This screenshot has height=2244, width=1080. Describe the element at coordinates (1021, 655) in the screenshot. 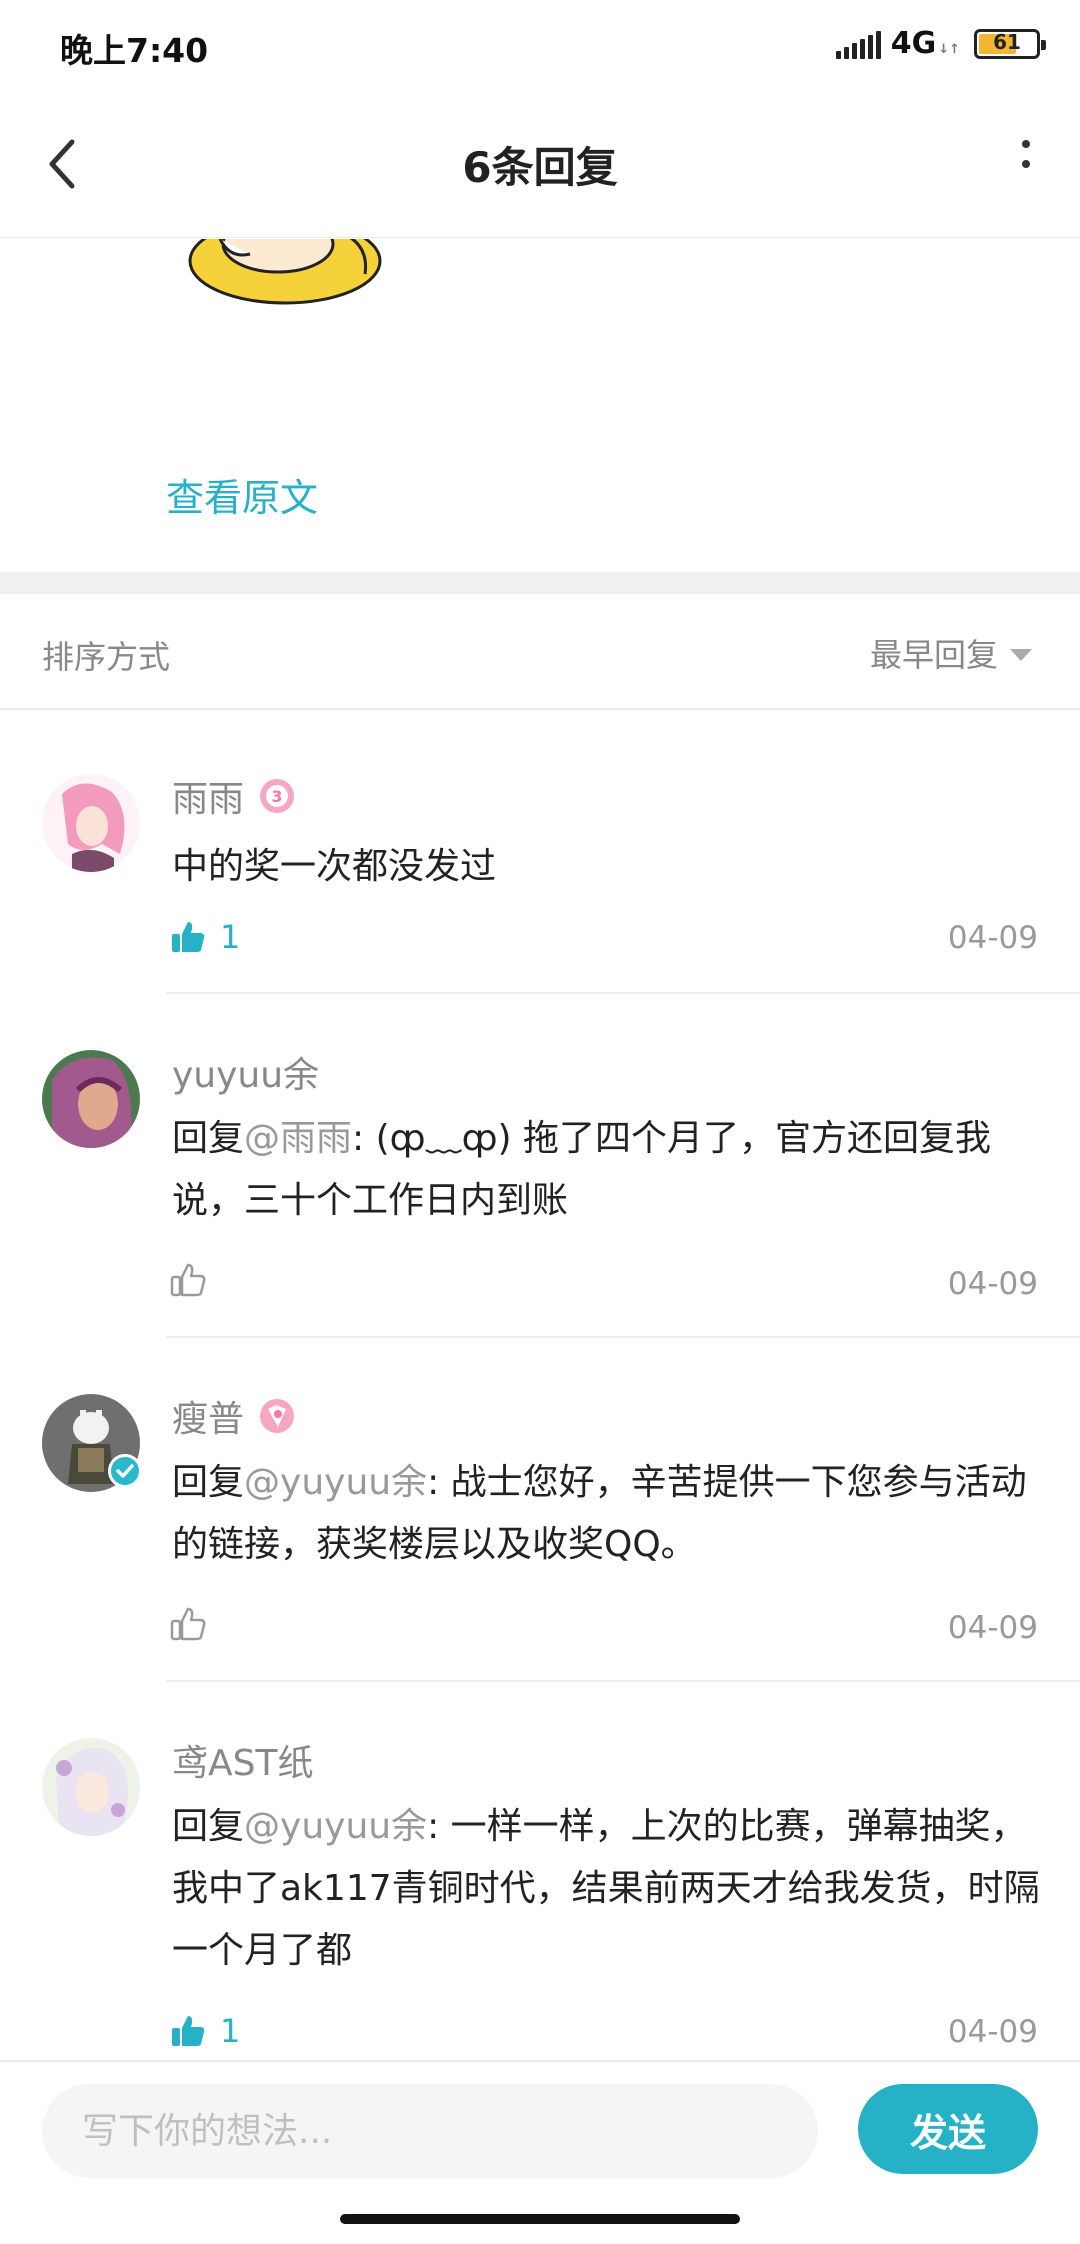

I see `caret-down-icon` at that location.